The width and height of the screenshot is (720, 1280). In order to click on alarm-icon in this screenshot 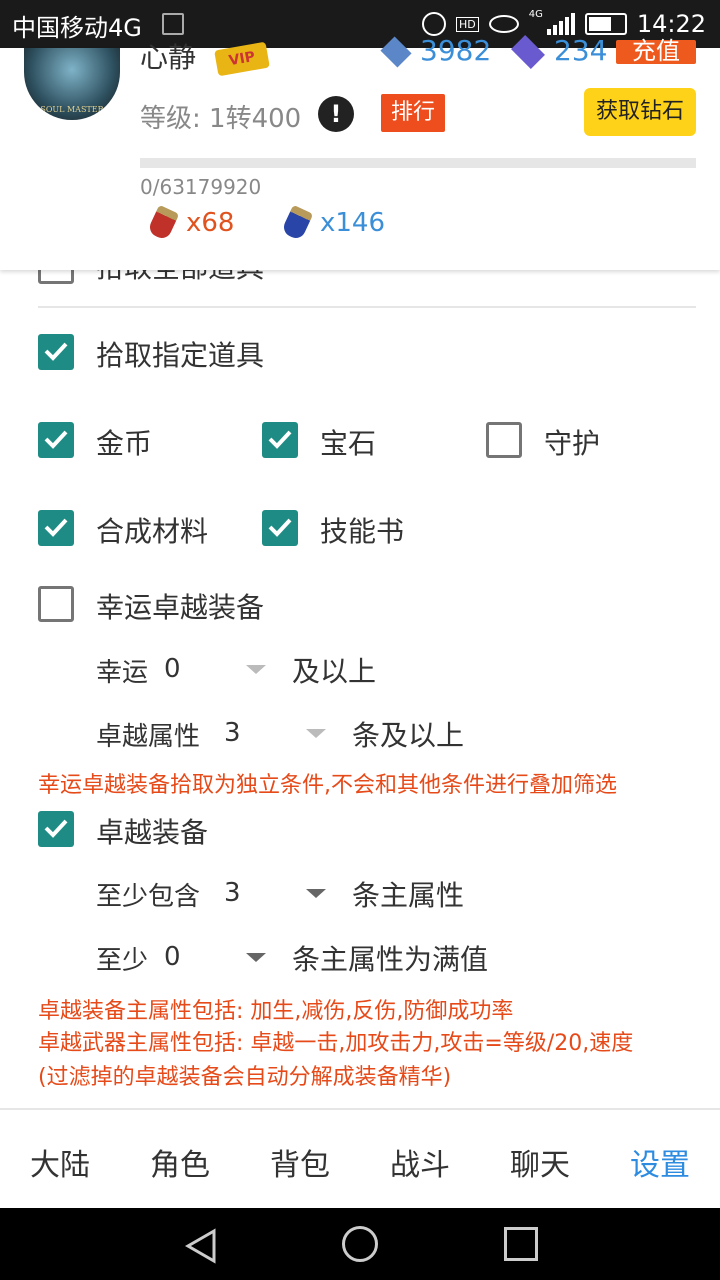, I will do `click(433, 24)`.